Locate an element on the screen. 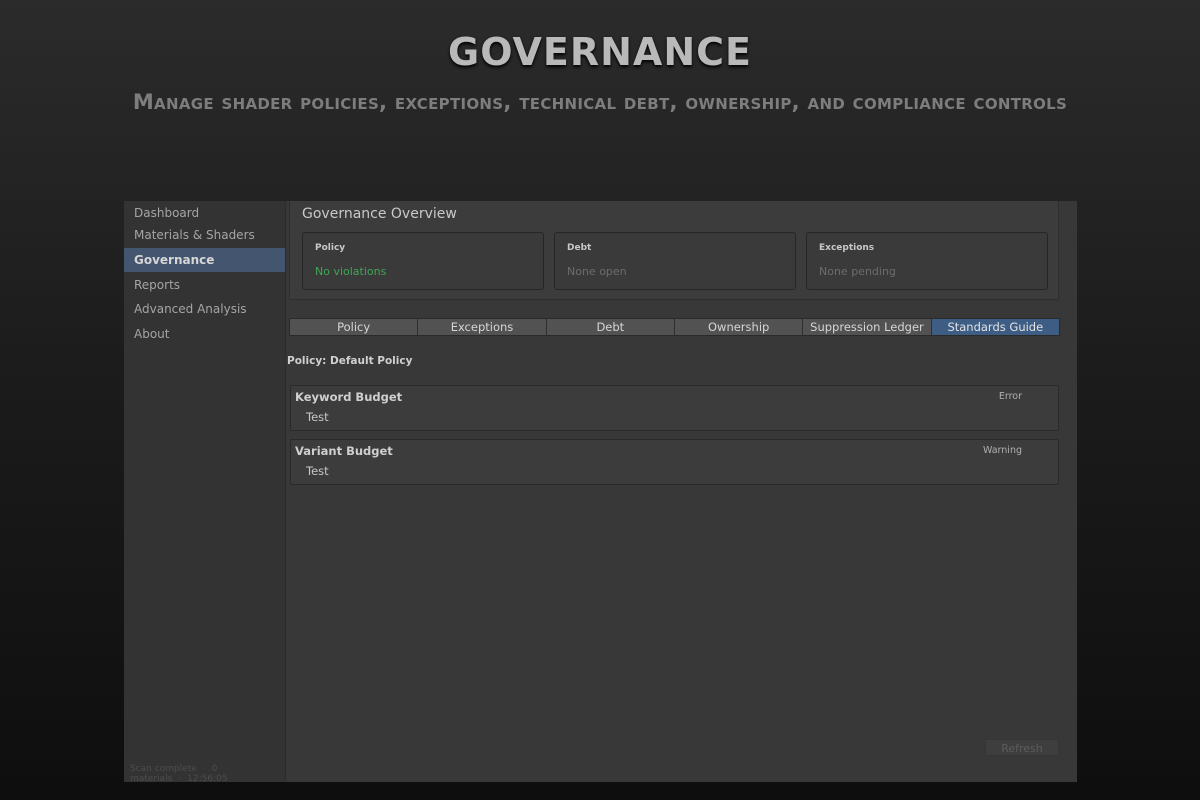  tab-policy: Policy is located at coordinates (354, 327).